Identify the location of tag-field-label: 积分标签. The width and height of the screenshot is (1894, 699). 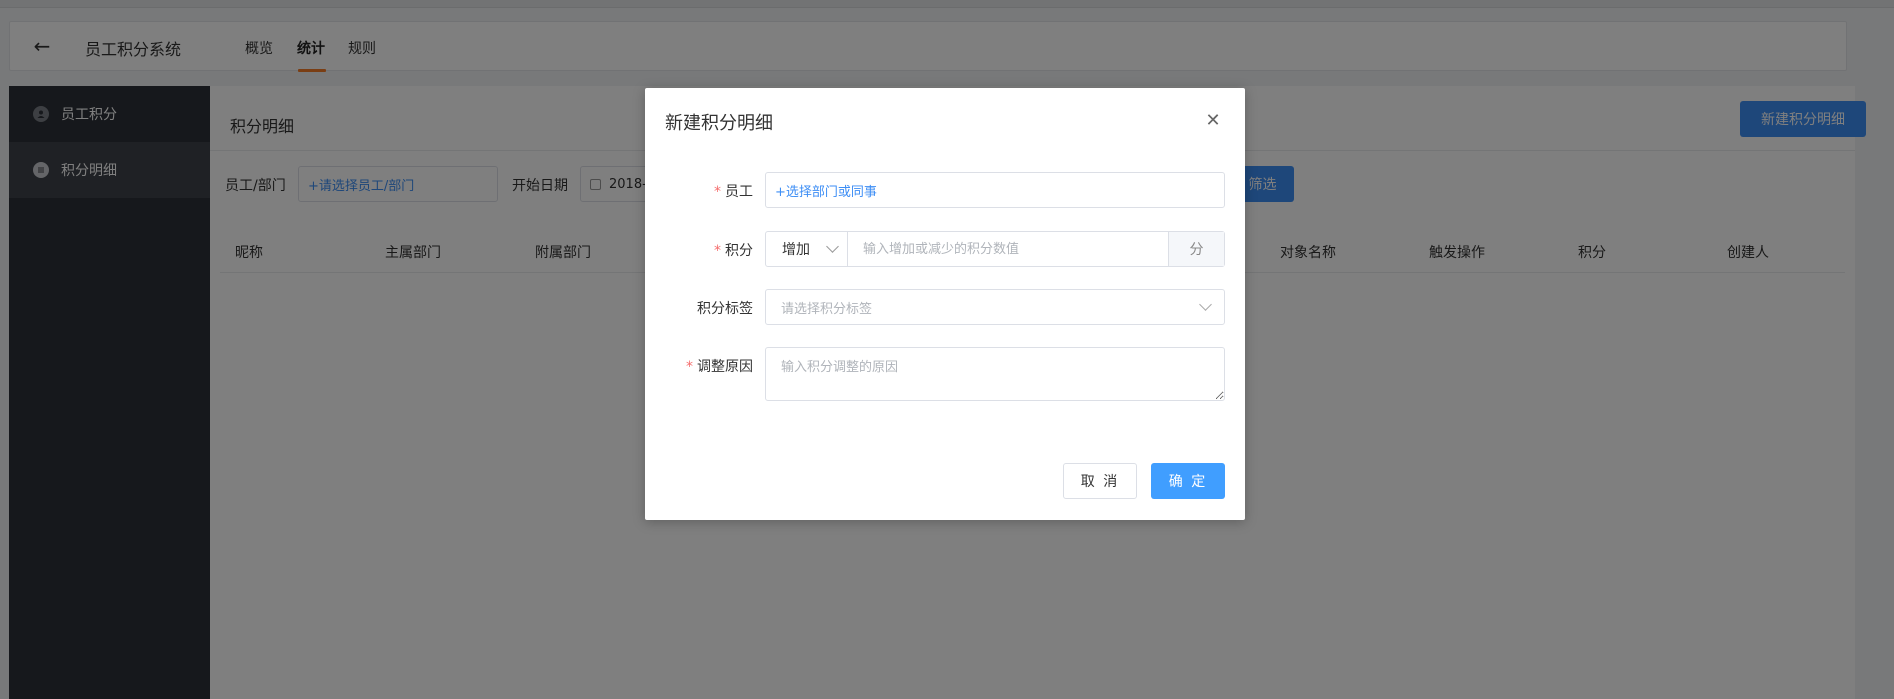
(725, 309).